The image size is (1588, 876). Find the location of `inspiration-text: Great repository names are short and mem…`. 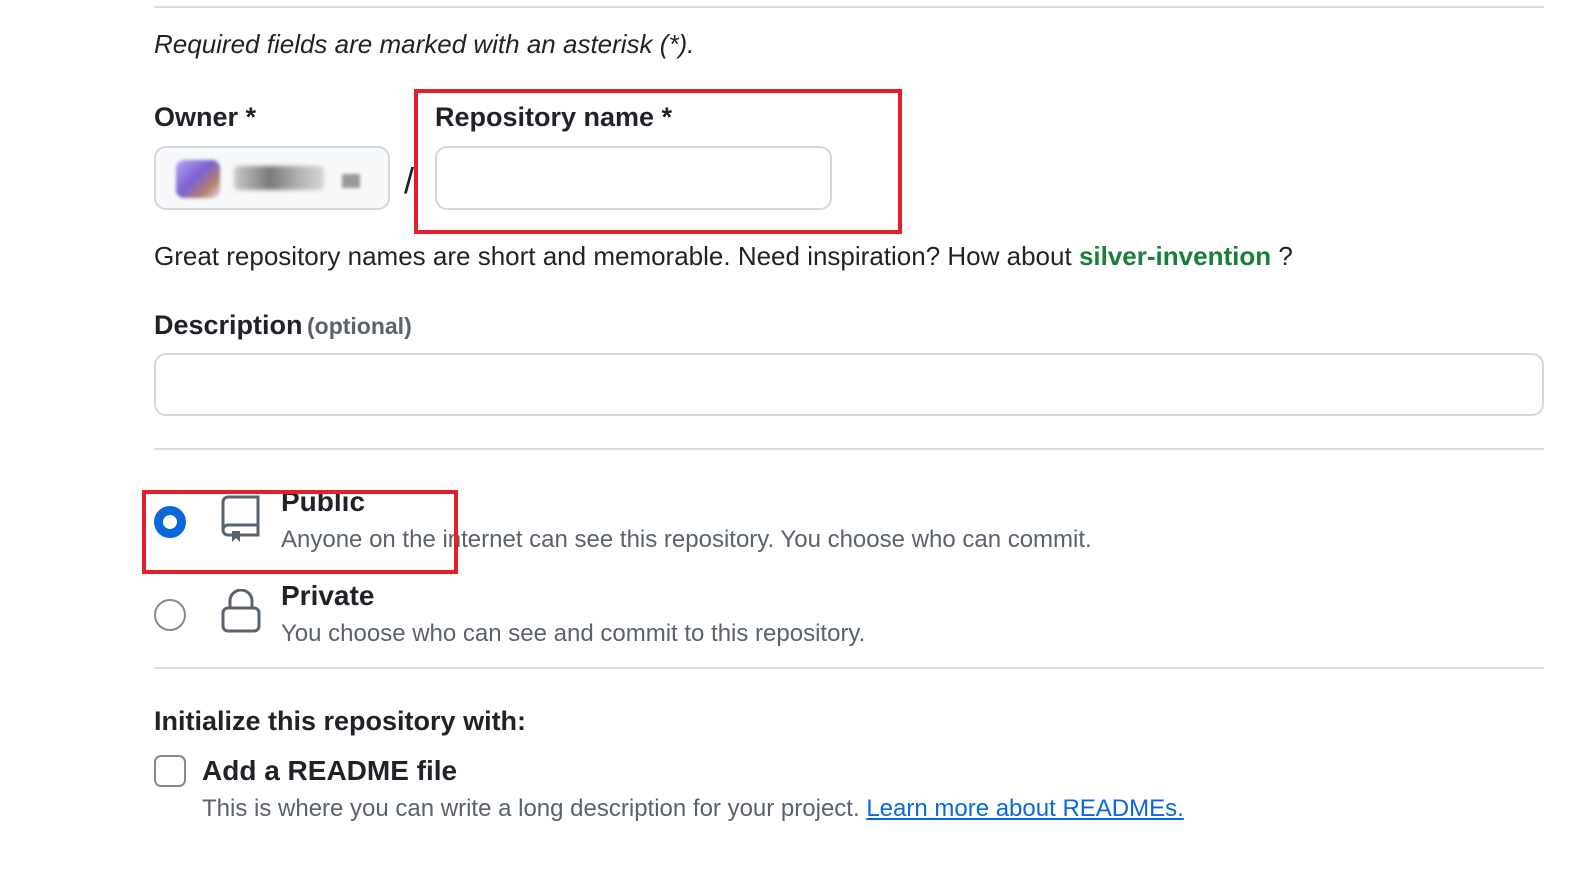

inspiration-text: Great repository names are short and mem… is located at coordinates (723, 256).